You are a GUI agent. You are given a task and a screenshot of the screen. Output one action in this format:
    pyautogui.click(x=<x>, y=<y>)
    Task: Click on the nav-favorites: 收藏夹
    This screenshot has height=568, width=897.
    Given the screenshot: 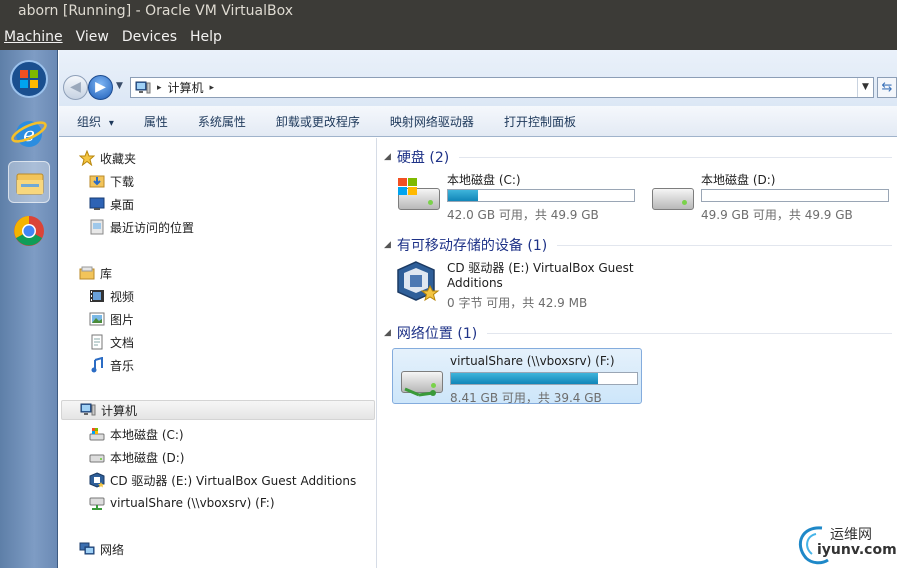 What is the action you would take?
    pyautogui.click(x=107, y=158)
    